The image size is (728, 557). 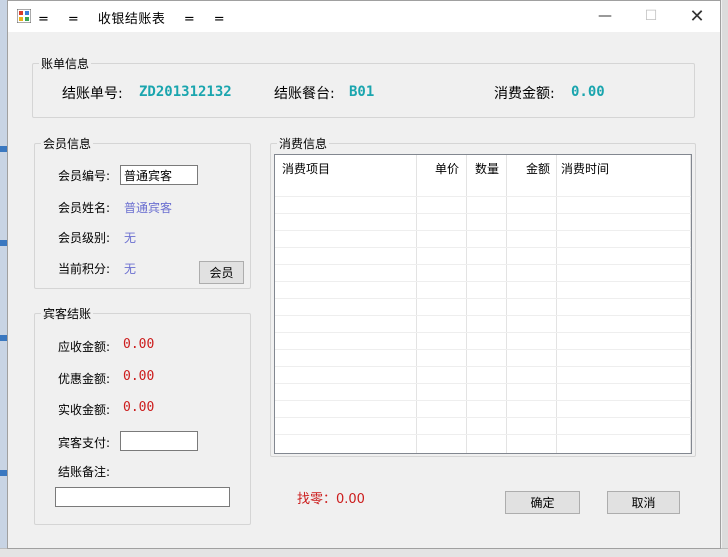 What do you see at coordinates (221, 272) in the screenshot?
I see `member-button: 会员` at bounding box center [221, 272].